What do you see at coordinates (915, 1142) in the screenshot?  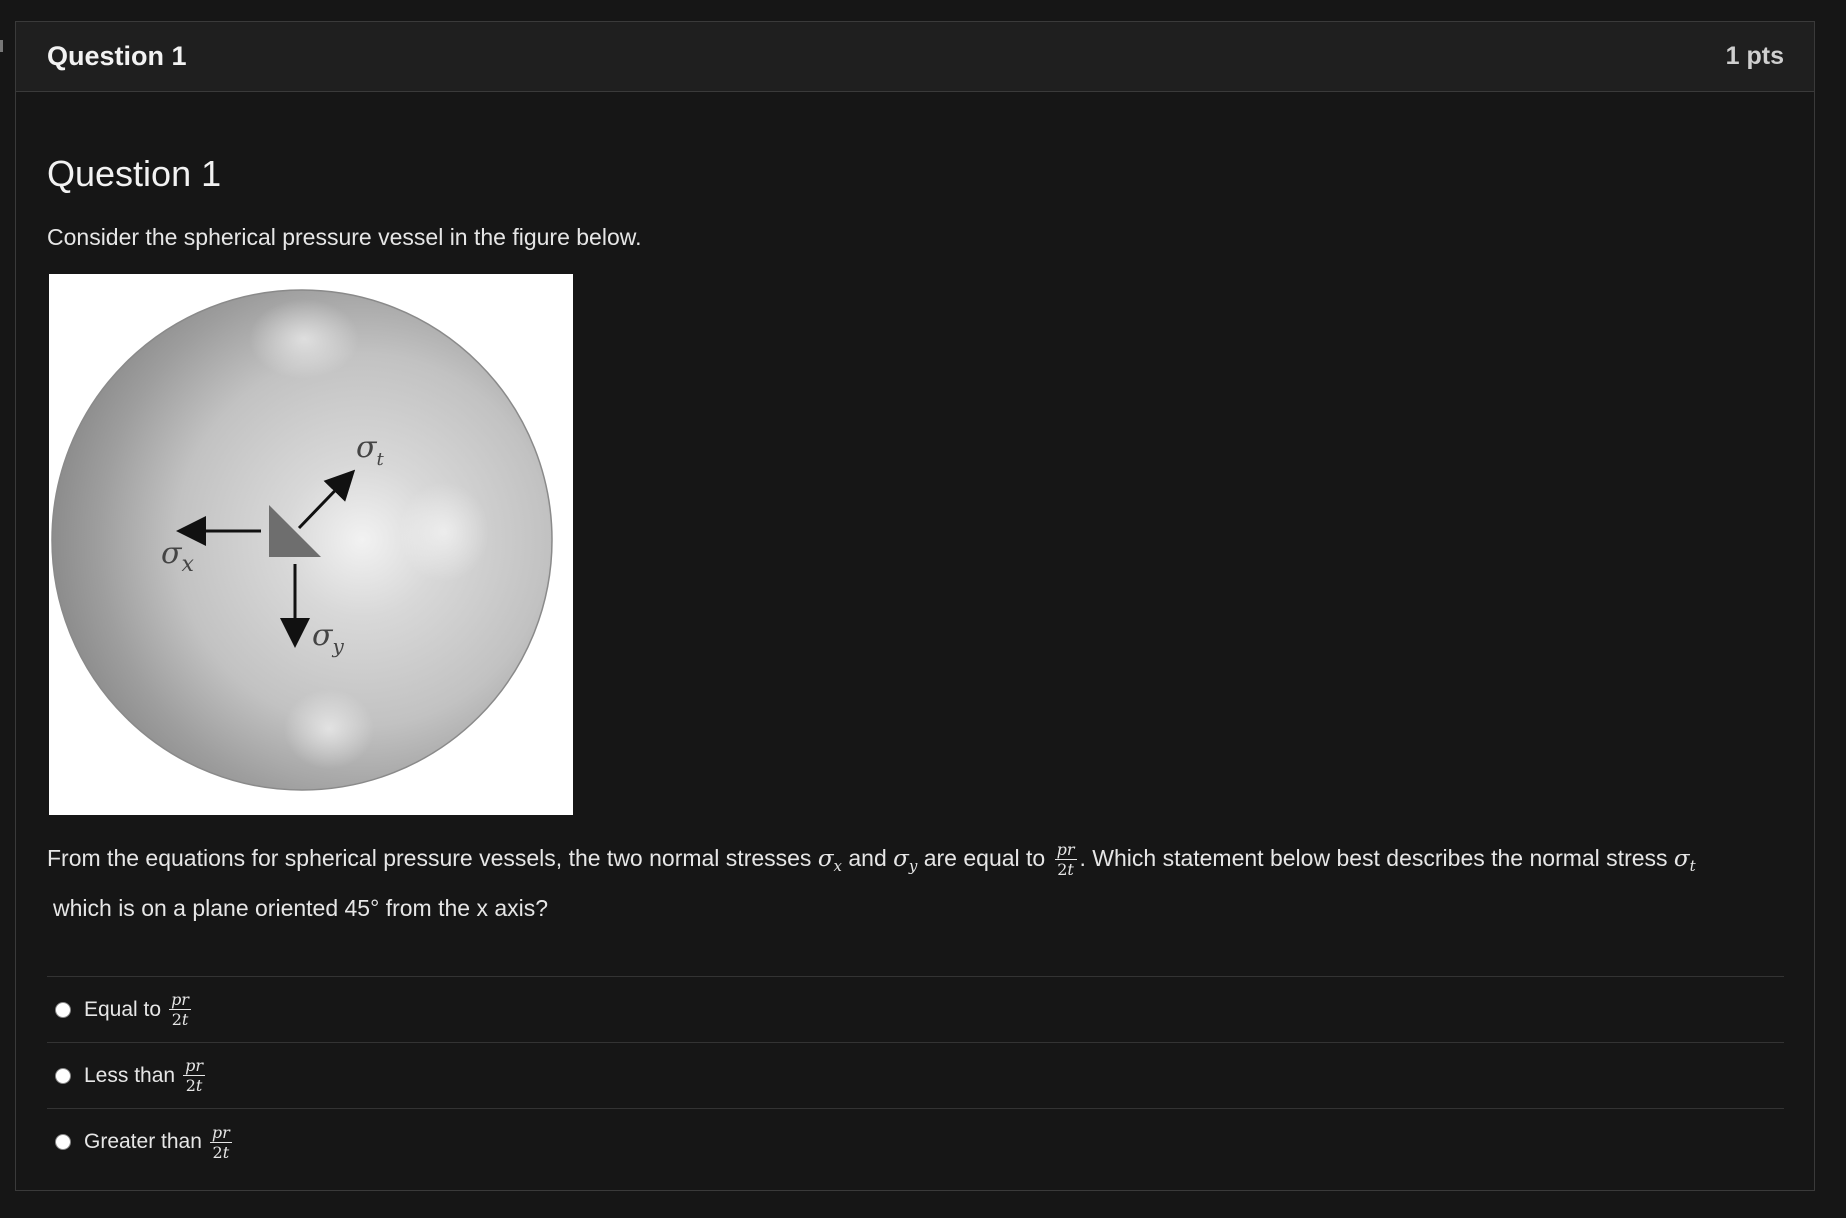 I see `answer-option-greater: Greater than pr 2t` at bounding box center [915, 1142].